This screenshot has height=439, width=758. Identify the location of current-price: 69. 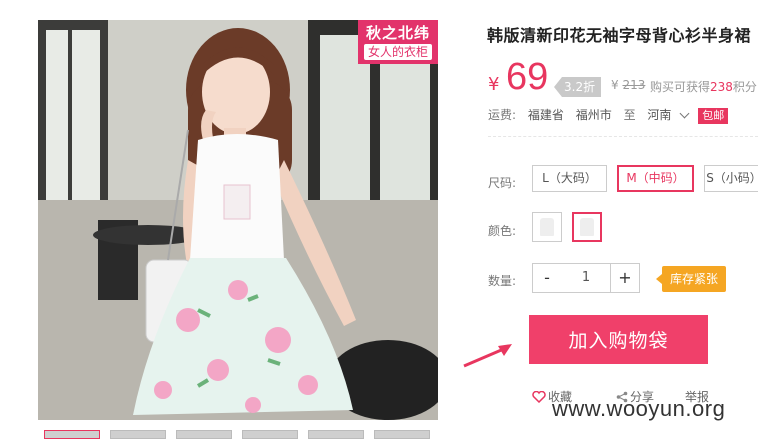
(527, 77).